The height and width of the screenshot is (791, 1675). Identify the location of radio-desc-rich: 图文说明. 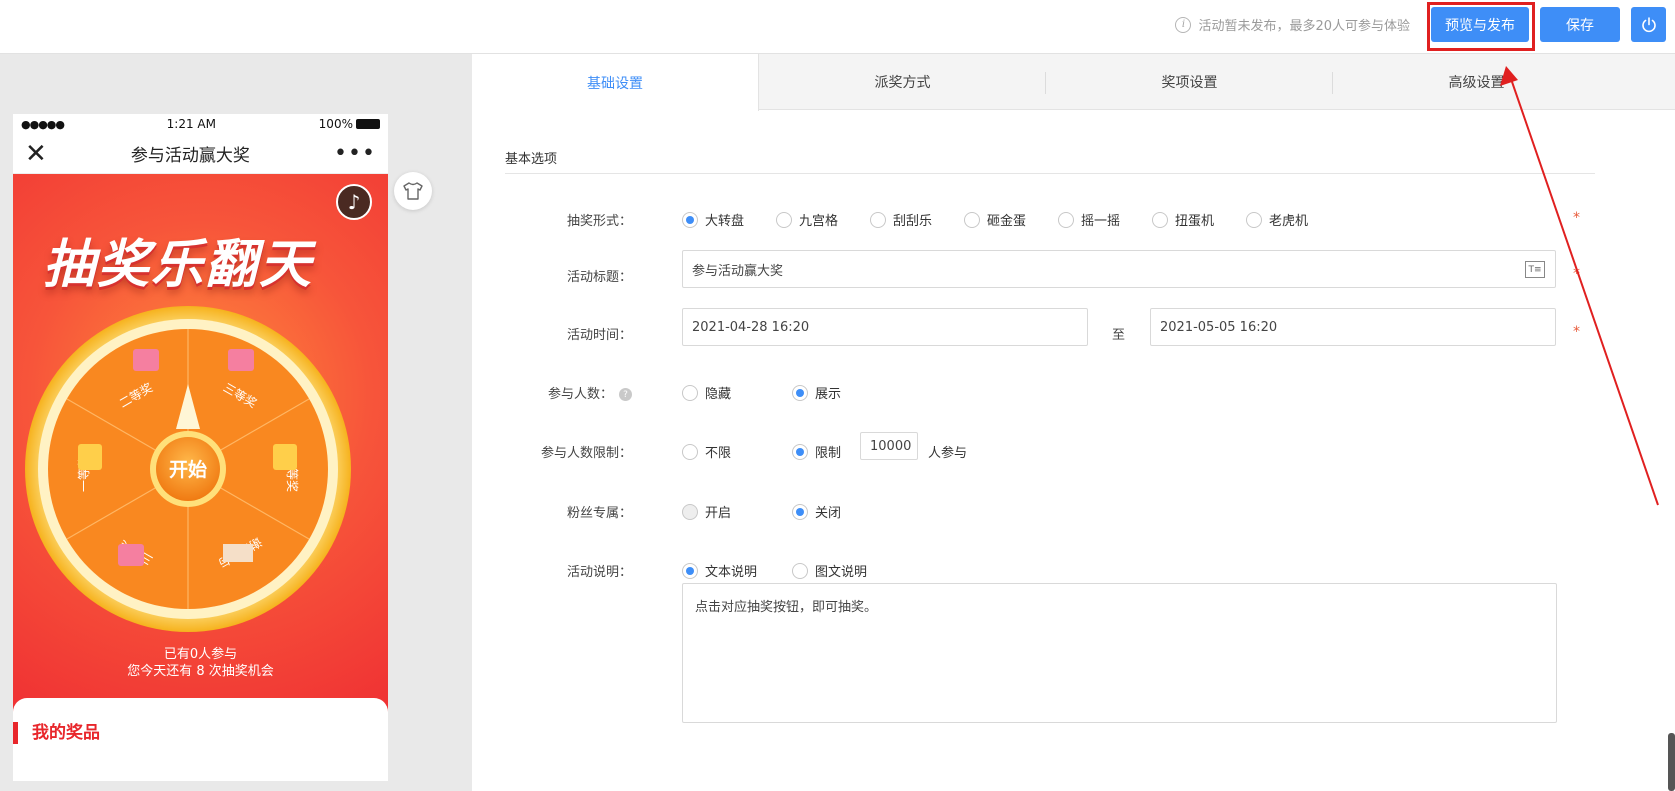
(829, 570).